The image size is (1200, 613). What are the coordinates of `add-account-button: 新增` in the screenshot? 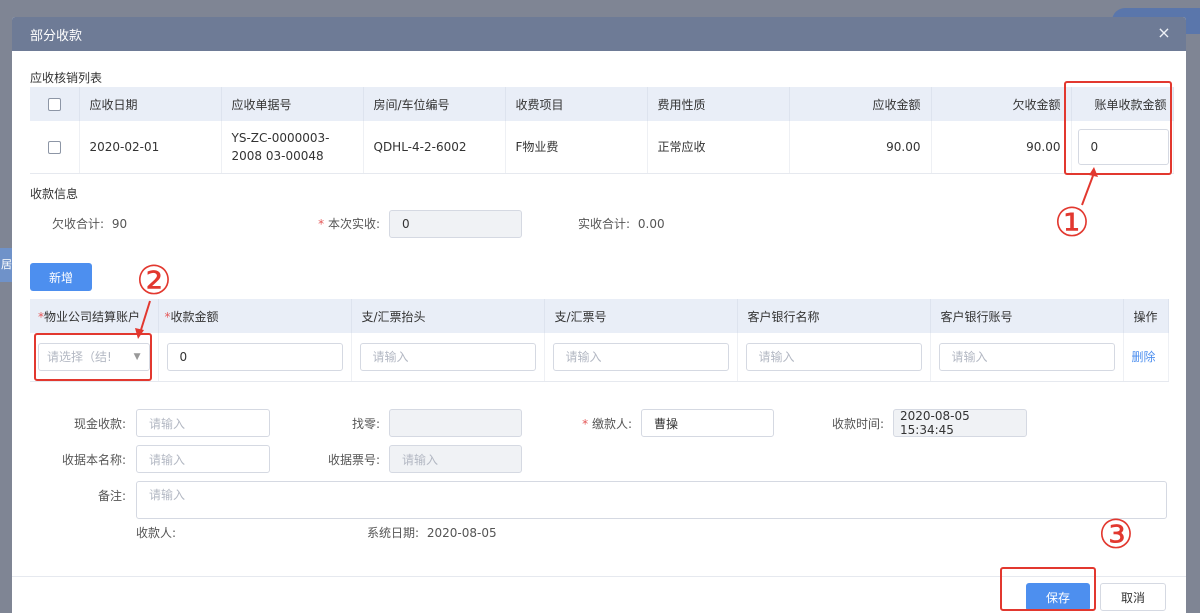 It's located at (61, 277).